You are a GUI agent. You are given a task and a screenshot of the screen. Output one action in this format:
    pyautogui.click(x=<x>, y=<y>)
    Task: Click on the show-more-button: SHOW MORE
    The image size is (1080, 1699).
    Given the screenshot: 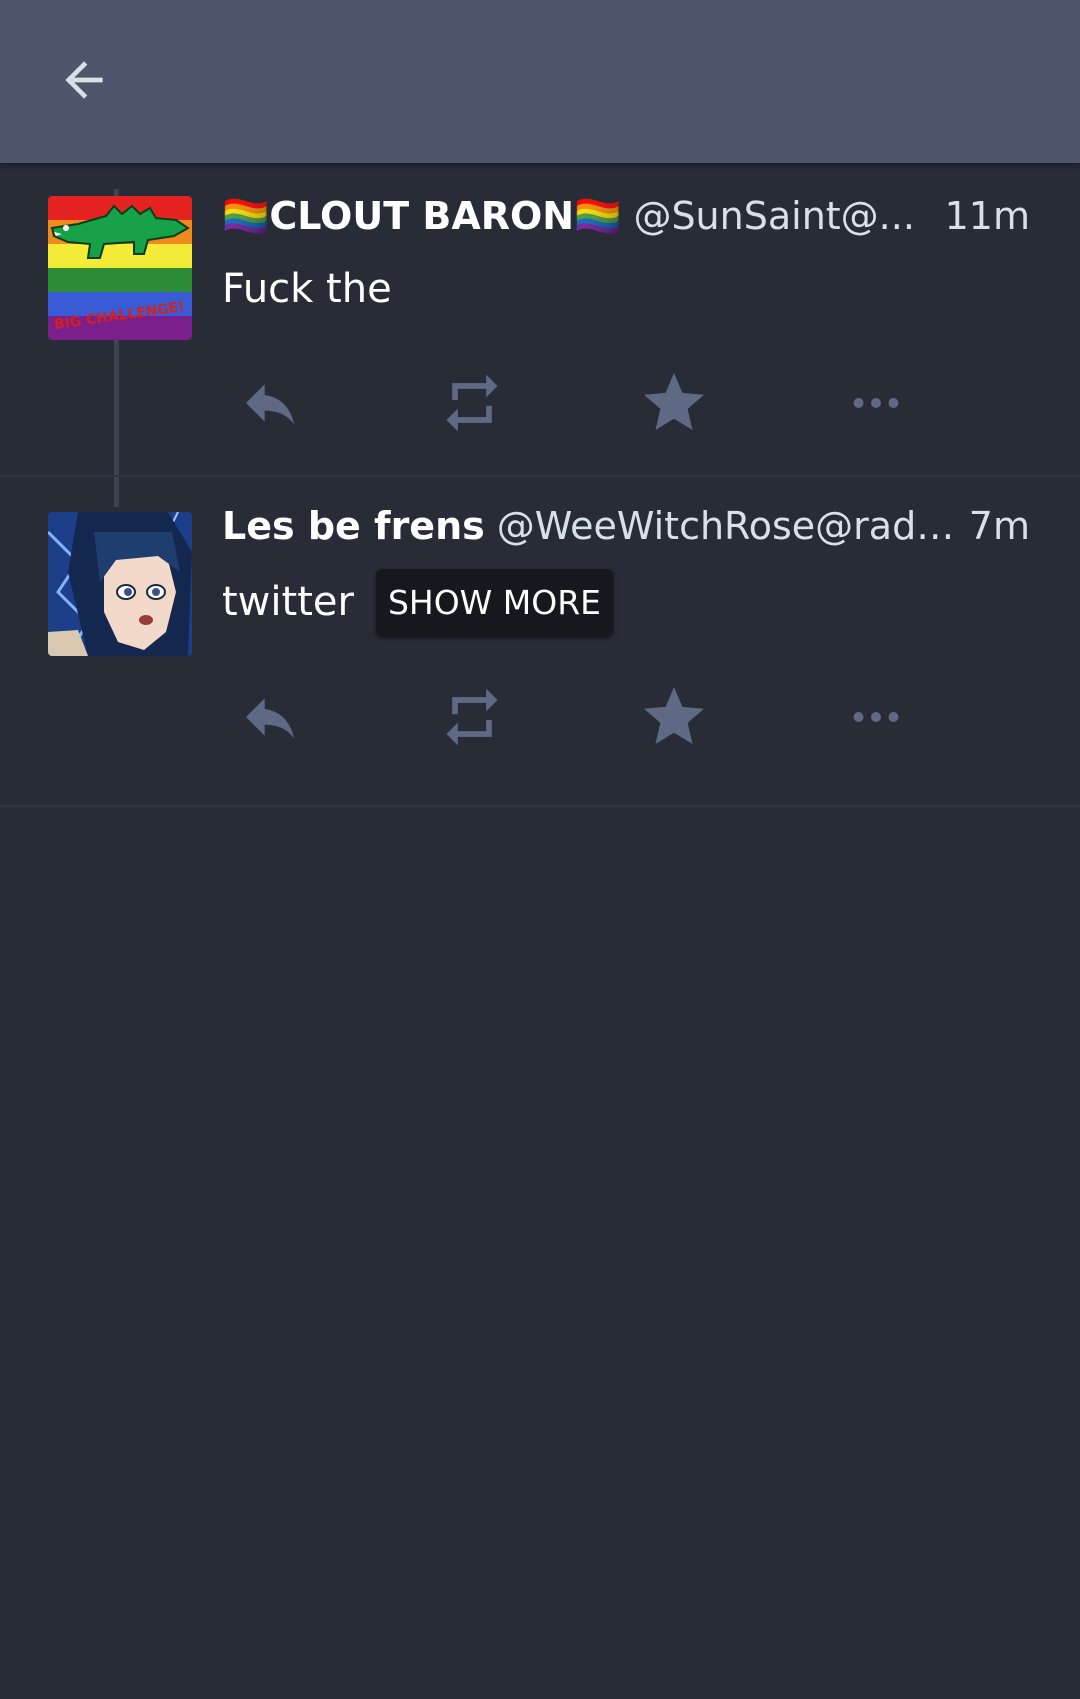 What is the action you would take?
    pyautogui.click(x=494, y=602)
    